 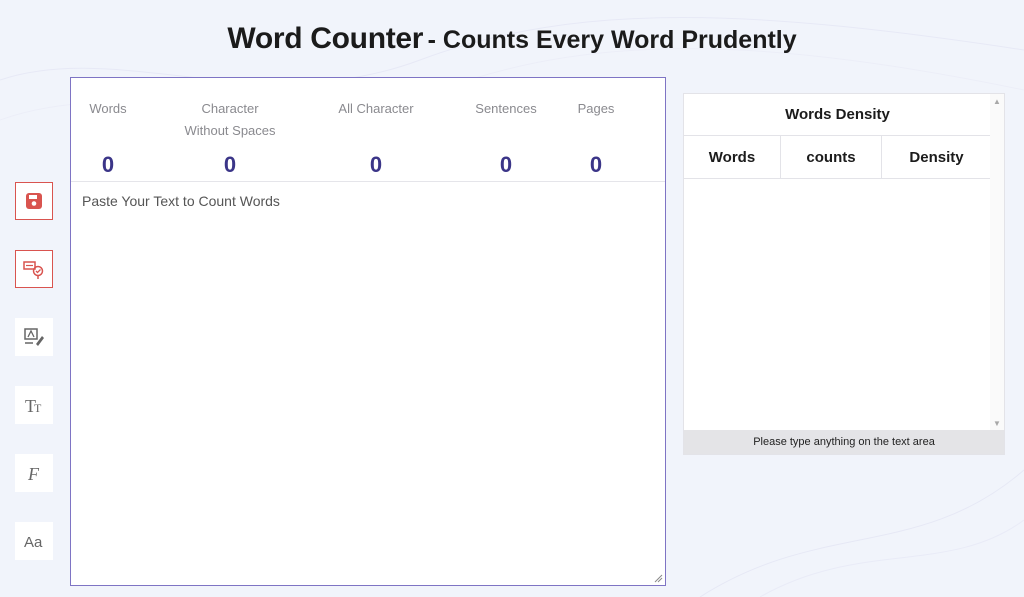 What do you see at coordinates (108, 164) in the screenshot?
I see `stat-words-value: 0` at bounding box center [108, 164].